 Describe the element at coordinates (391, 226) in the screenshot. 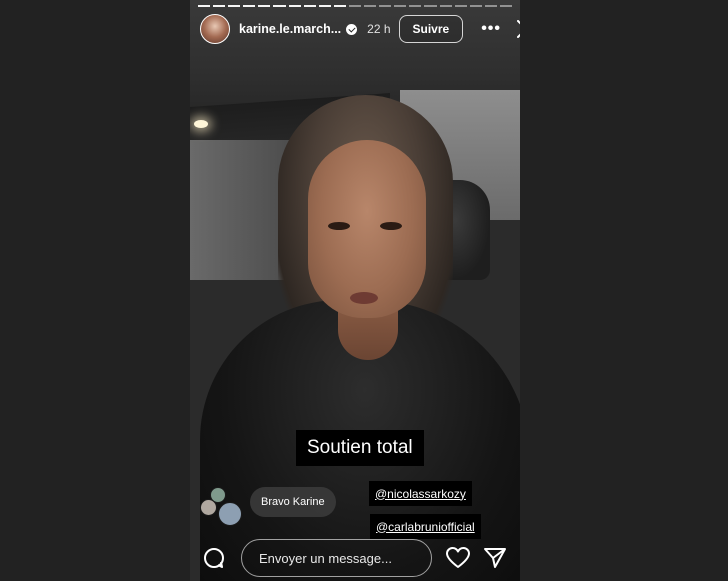

I see `photo-eye-right` at that location.